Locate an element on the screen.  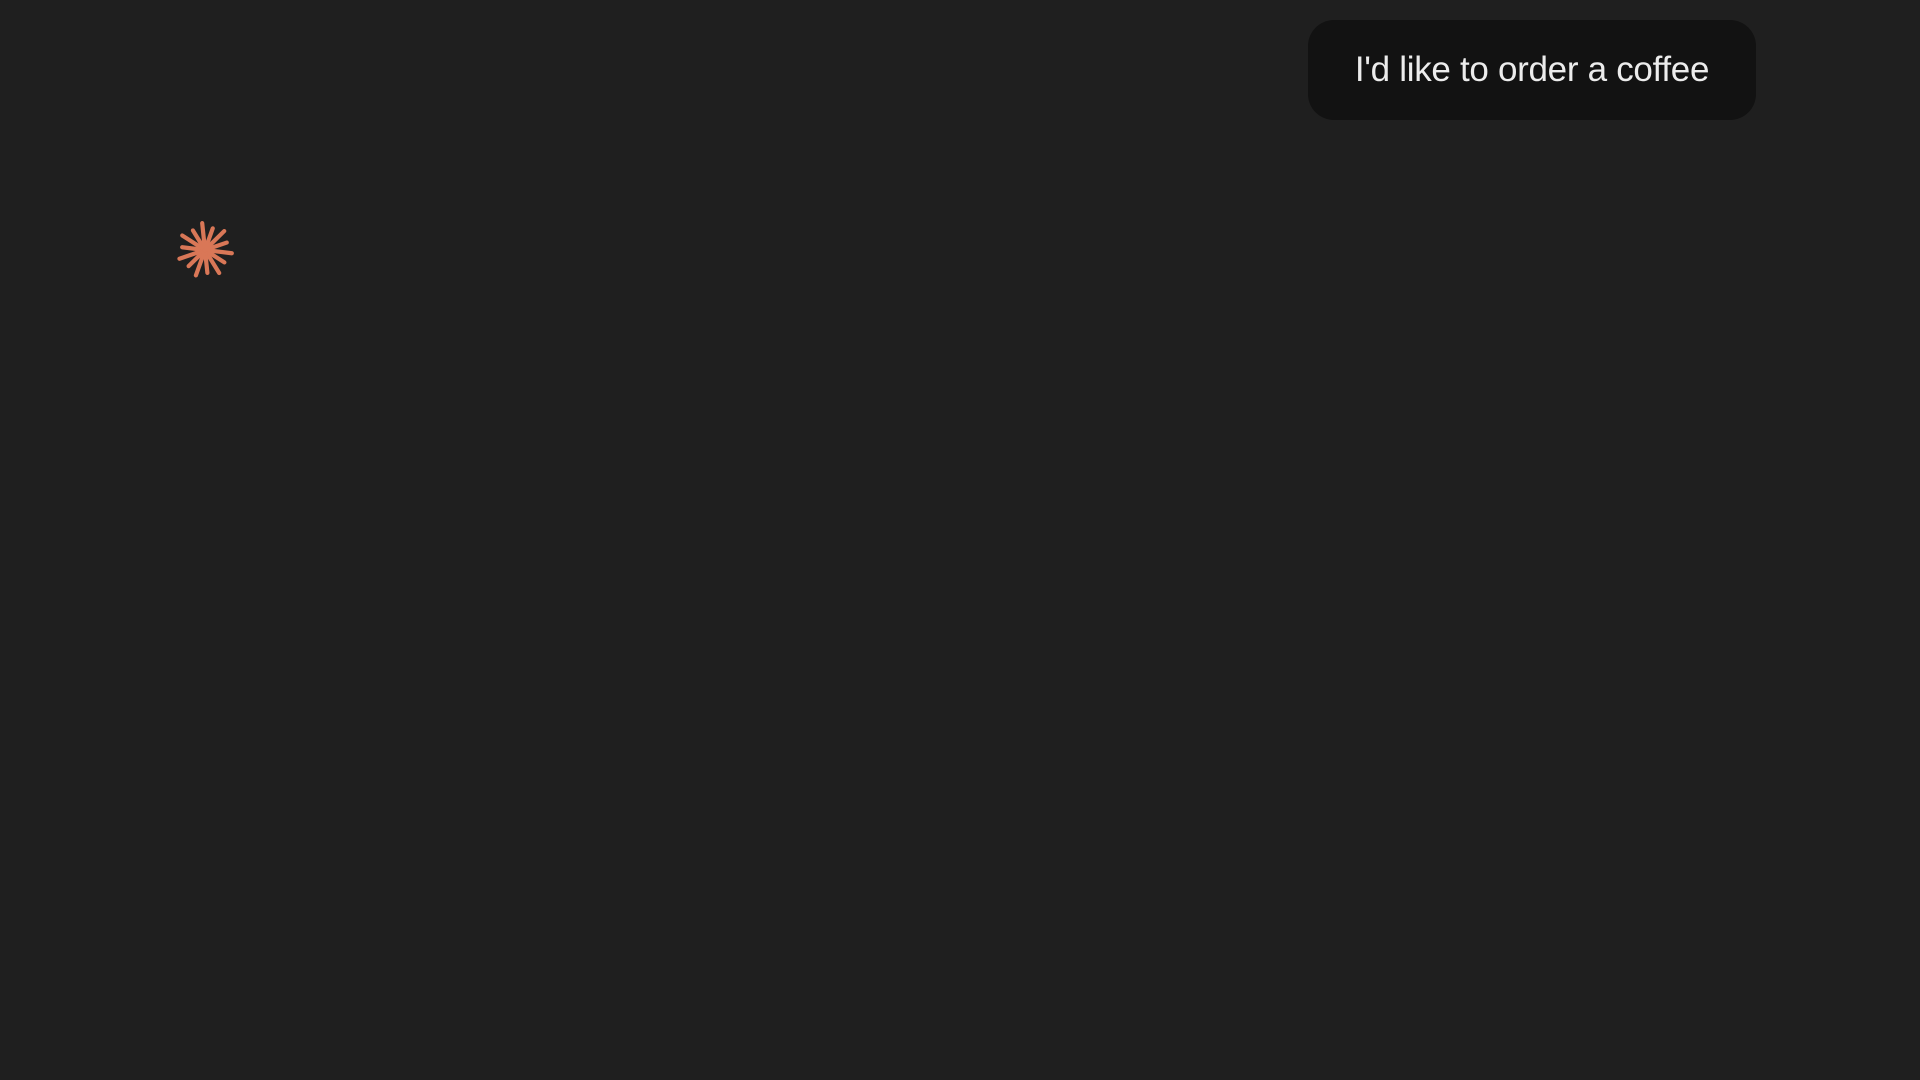
user-message-bubble: I'd like to order a coffee is located at coordinates (1532, 70).